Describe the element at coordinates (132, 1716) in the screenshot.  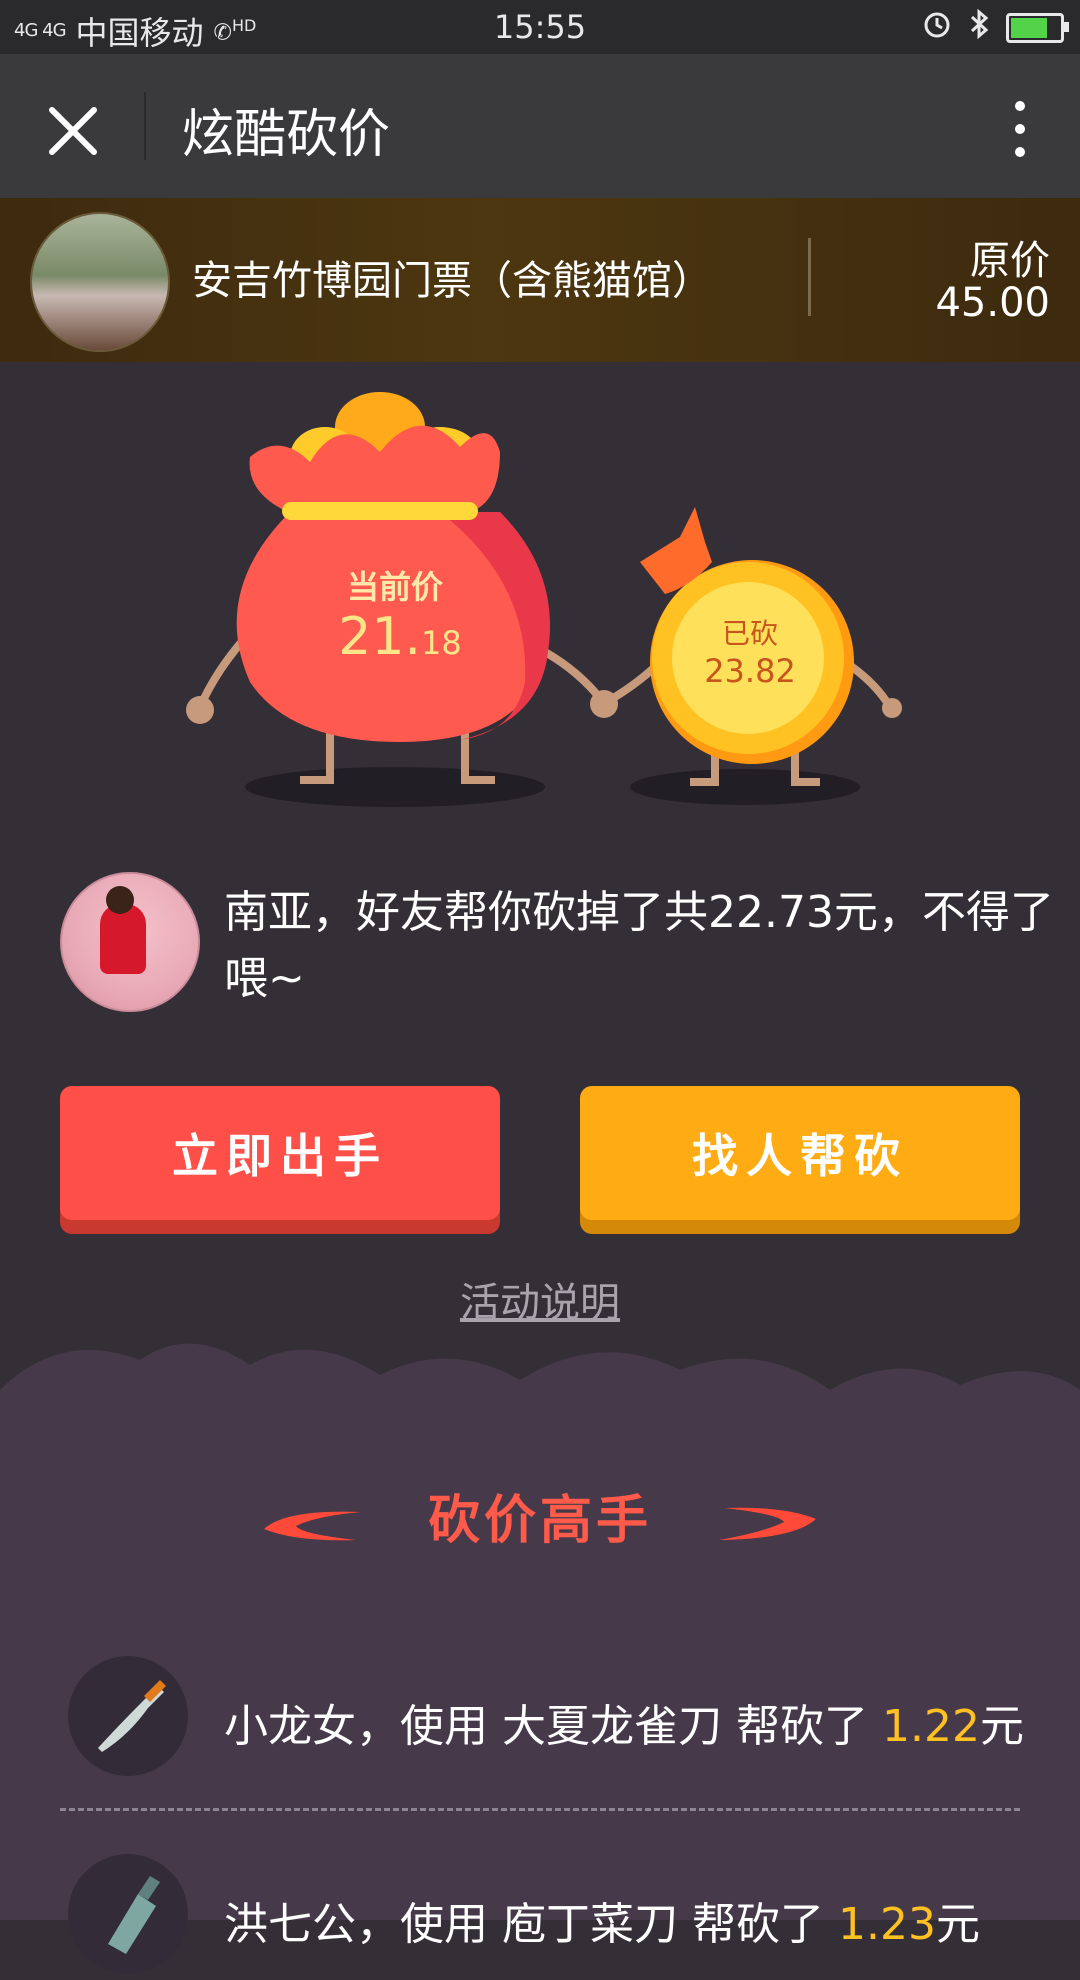
I see `blade-icon` at that location.